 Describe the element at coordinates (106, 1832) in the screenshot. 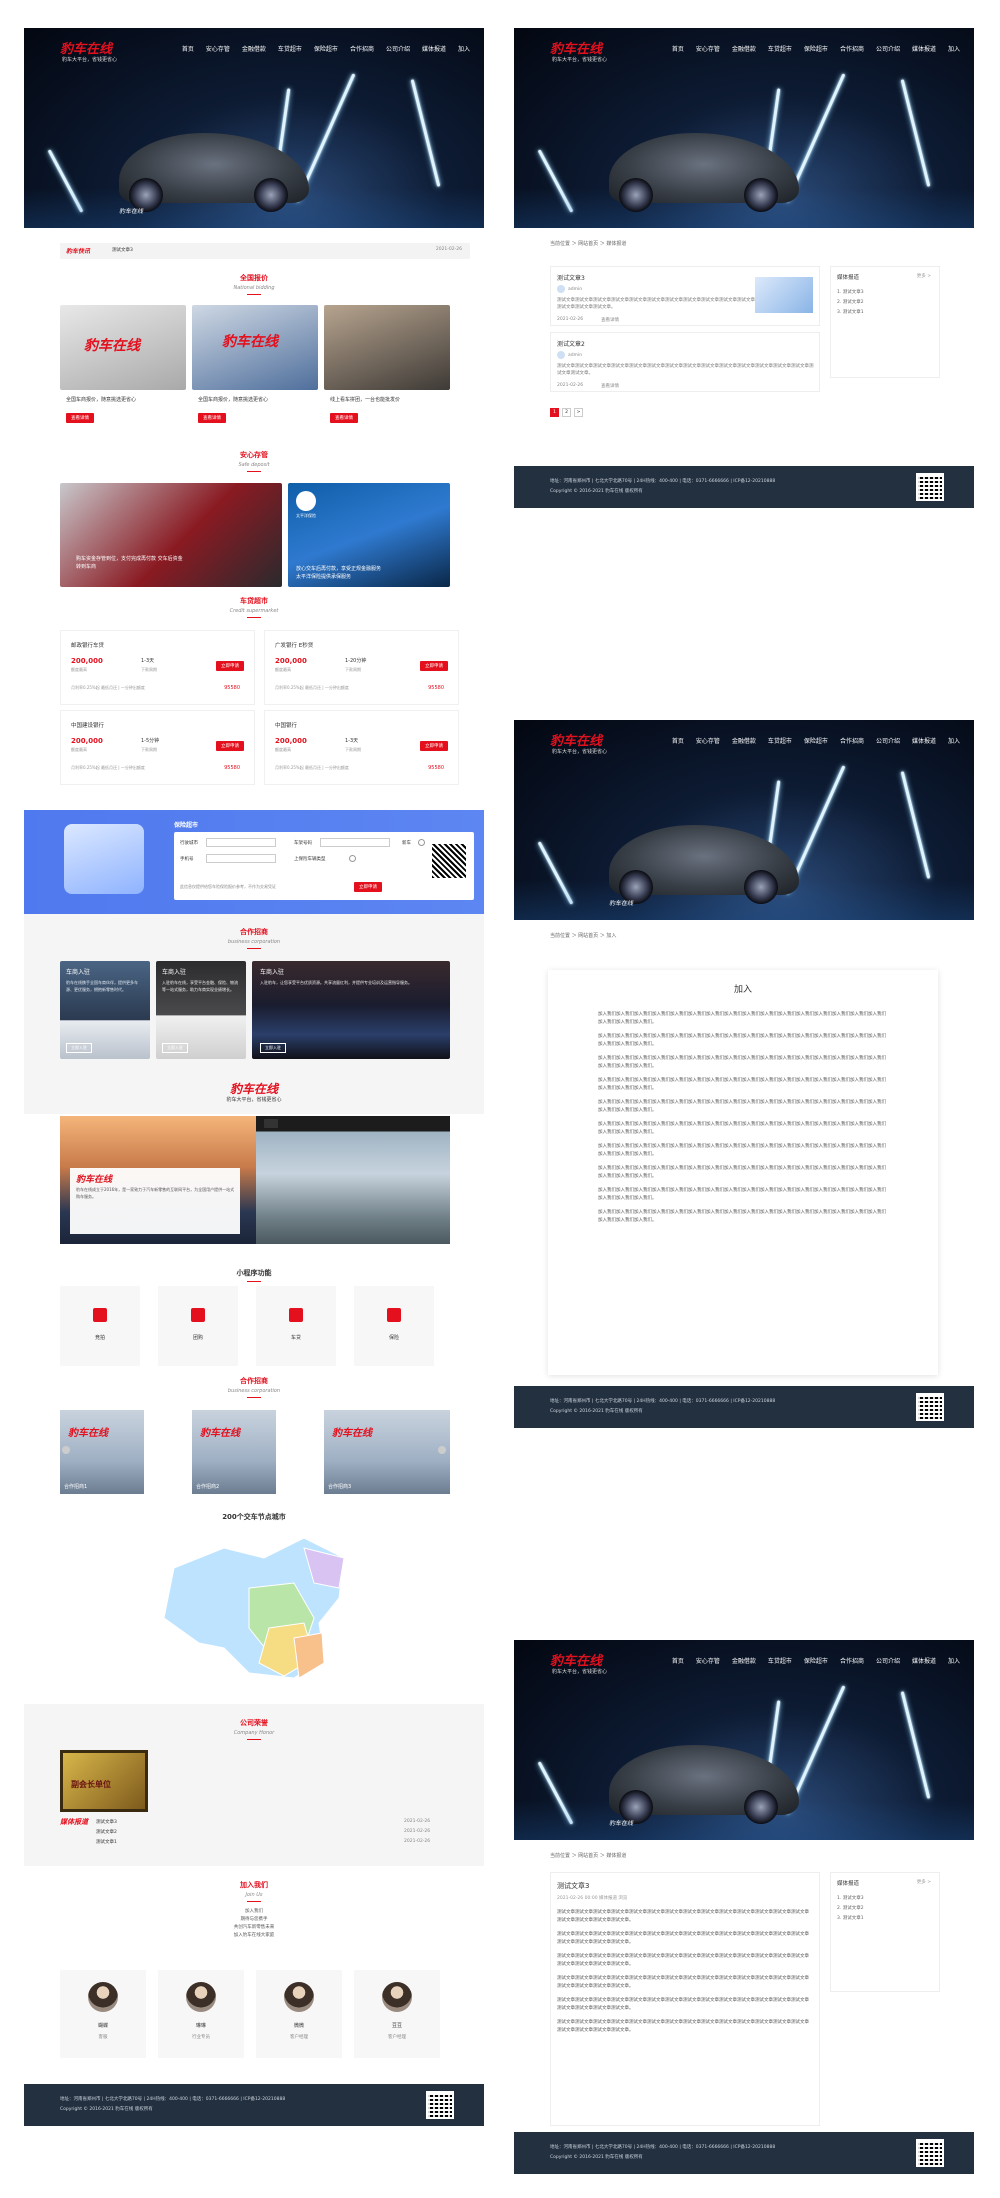

I see `honor-item: 测试文章2` at that location.